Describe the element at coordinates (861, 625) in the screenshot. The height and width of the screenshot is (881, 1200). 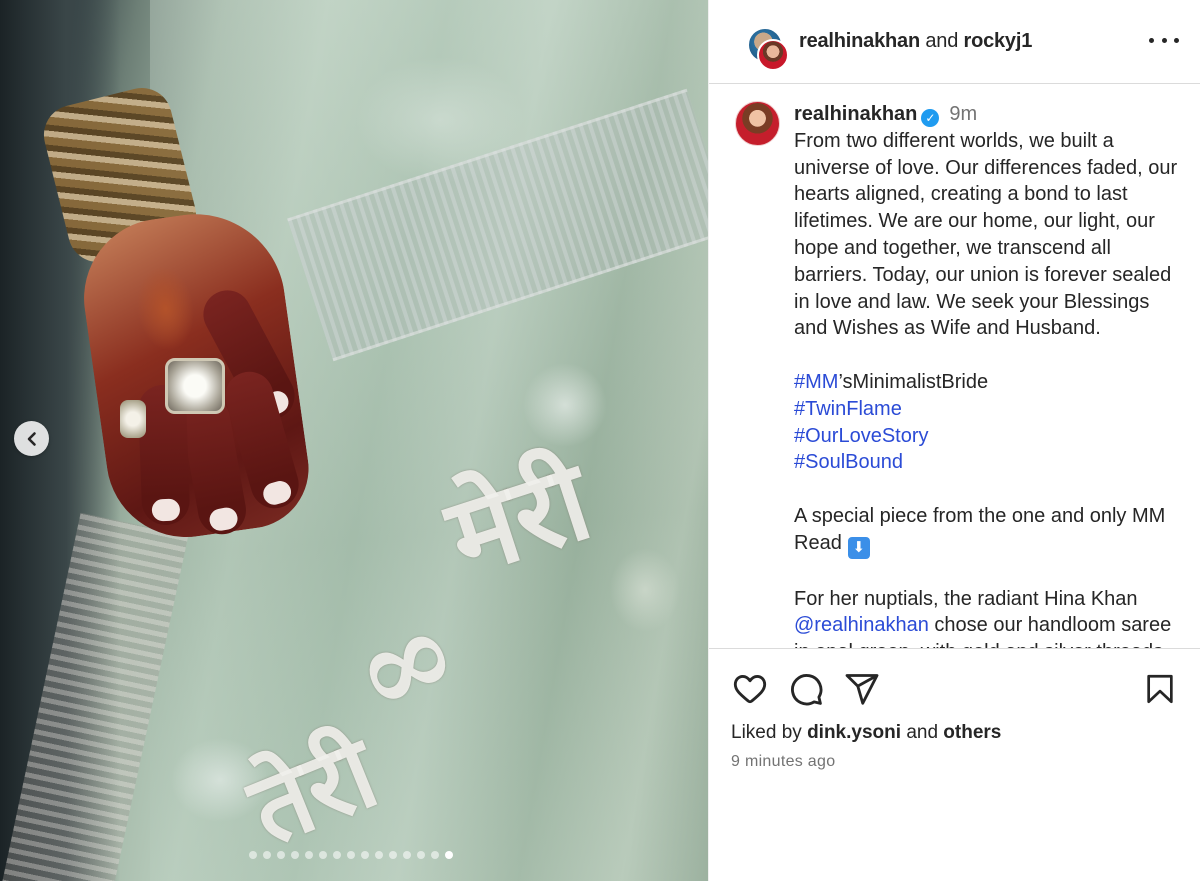
I see `mention-link: @realhinakhan` at that location.